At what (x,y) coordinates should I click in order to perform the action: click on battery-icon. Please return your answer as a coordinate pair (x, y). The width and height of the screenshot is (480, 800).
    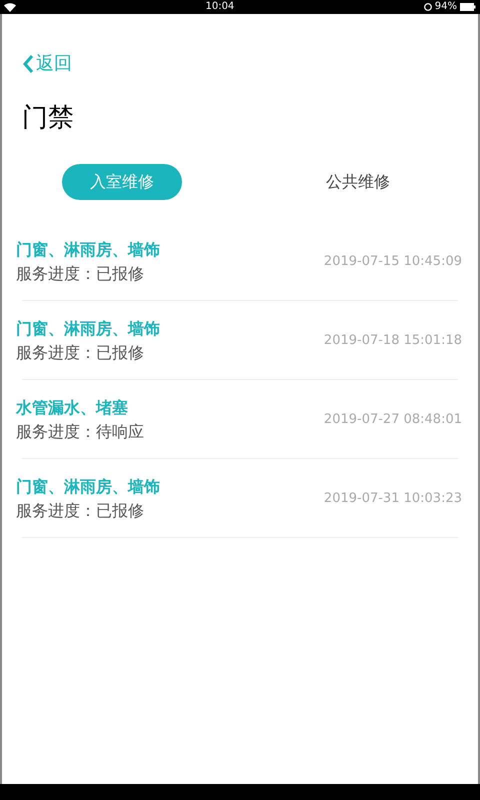
    Looking at the image, I should click on (468, 7).